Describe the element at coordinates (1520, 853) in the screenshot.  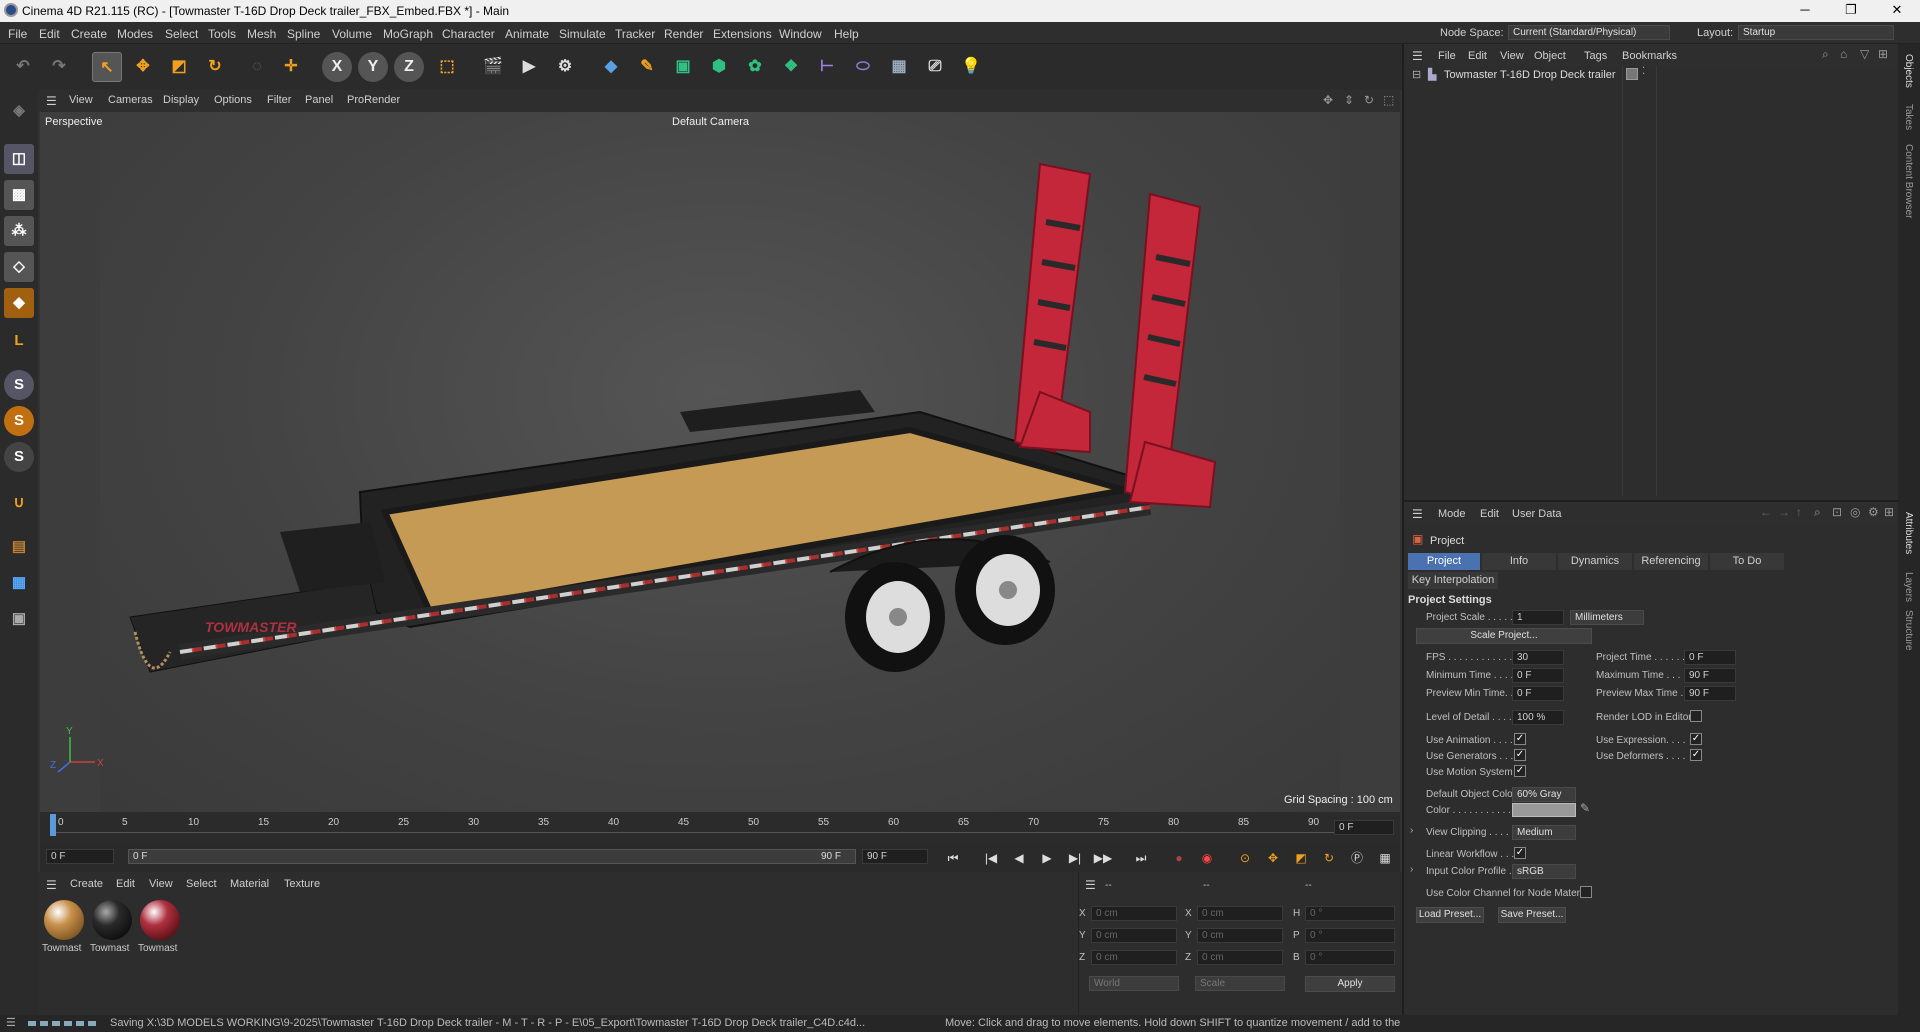
I see `linear-workflow-checkbox: ✓` at that location.